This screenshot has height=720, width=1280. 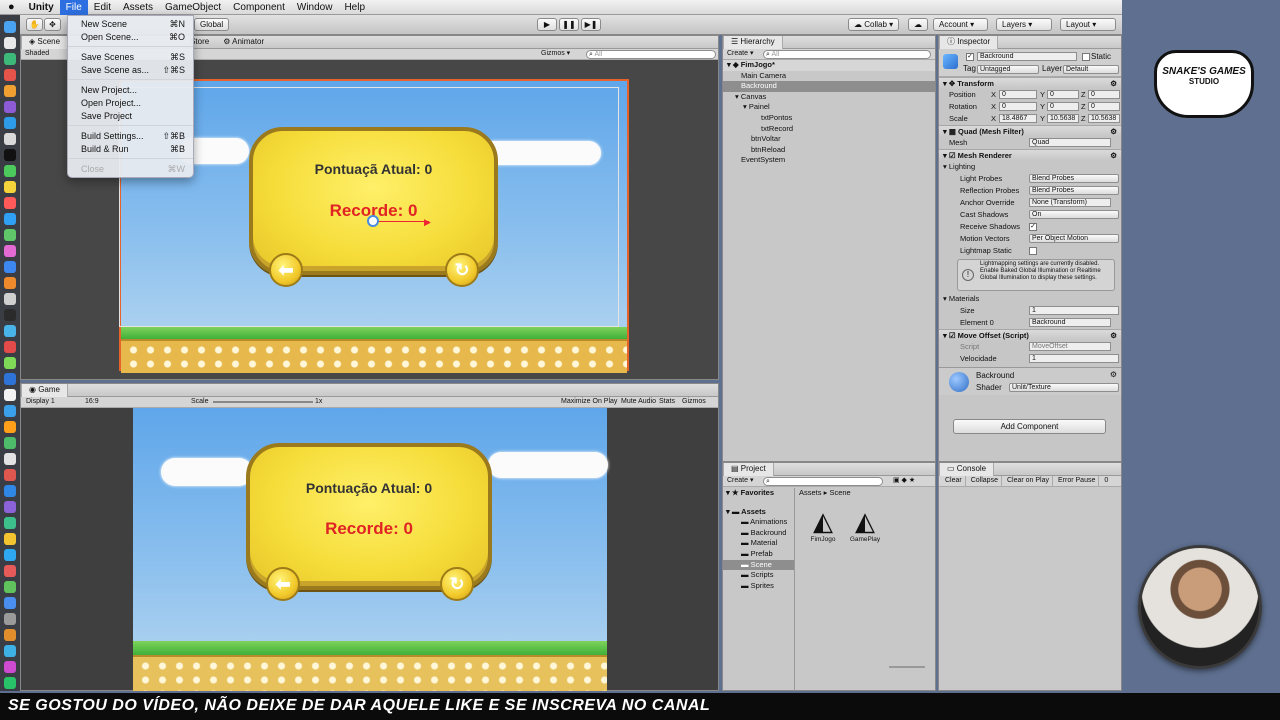 What do you see at coordinates (102, 7) in the screenshot?
I see `menu-edit: Edit` at bounding box center [102, 7].